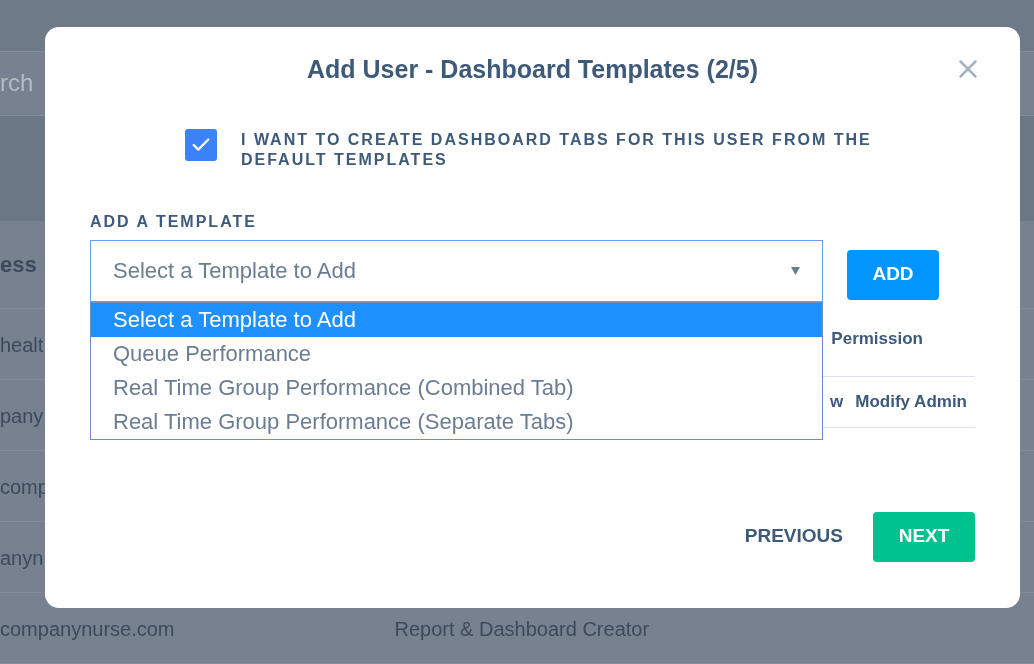 This screenshot has height=664, width=1034. What do you see at coordinates (557, 149) in the screenshot?
I see `checkbox-label: I WANT TO CREATE DASHBOARD TABS FOR THIS USER FROM THE DEFAULT TEMPLATES` at bounding box center [557, 149].